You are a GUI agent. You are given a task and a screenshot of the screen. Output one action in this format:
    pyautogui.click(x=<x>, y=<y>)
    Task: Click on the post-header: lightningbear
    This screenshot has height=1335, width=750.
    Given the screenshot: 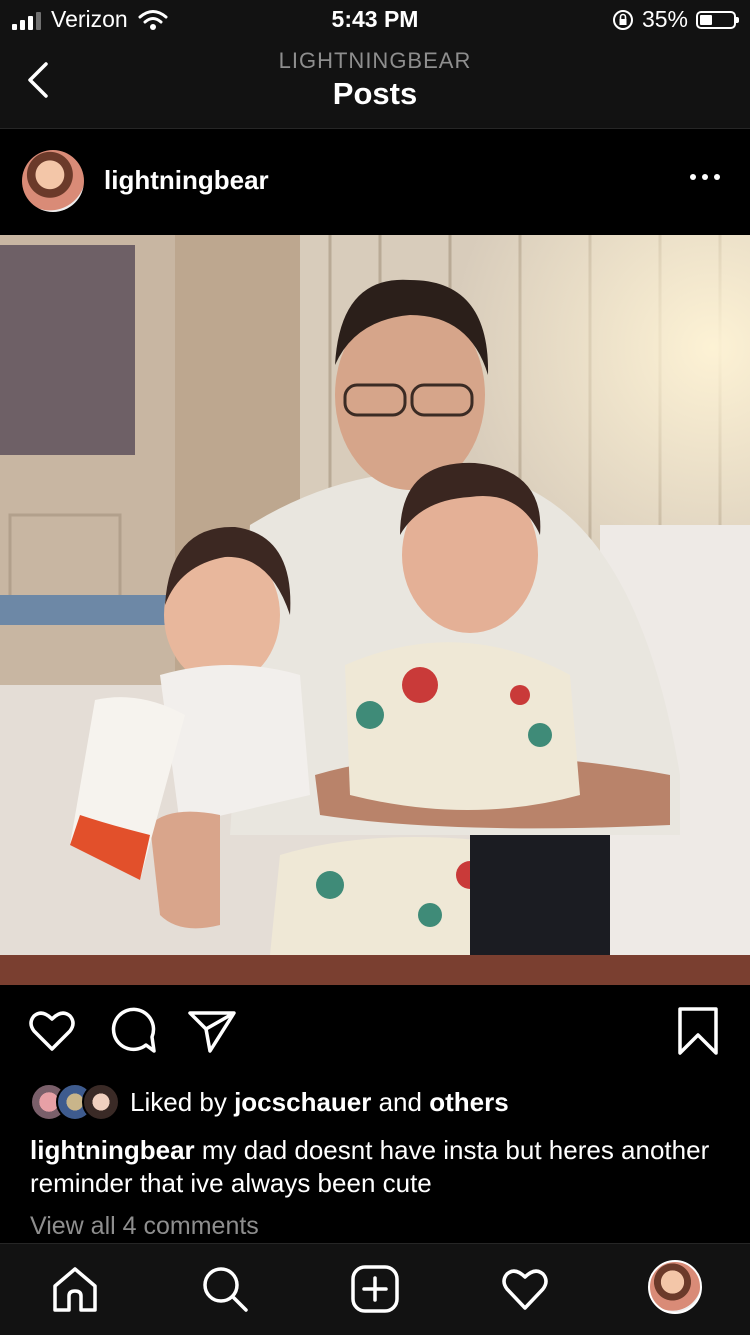 What is the action you would take?
    pyautogui.click(x=375, y=182)
    